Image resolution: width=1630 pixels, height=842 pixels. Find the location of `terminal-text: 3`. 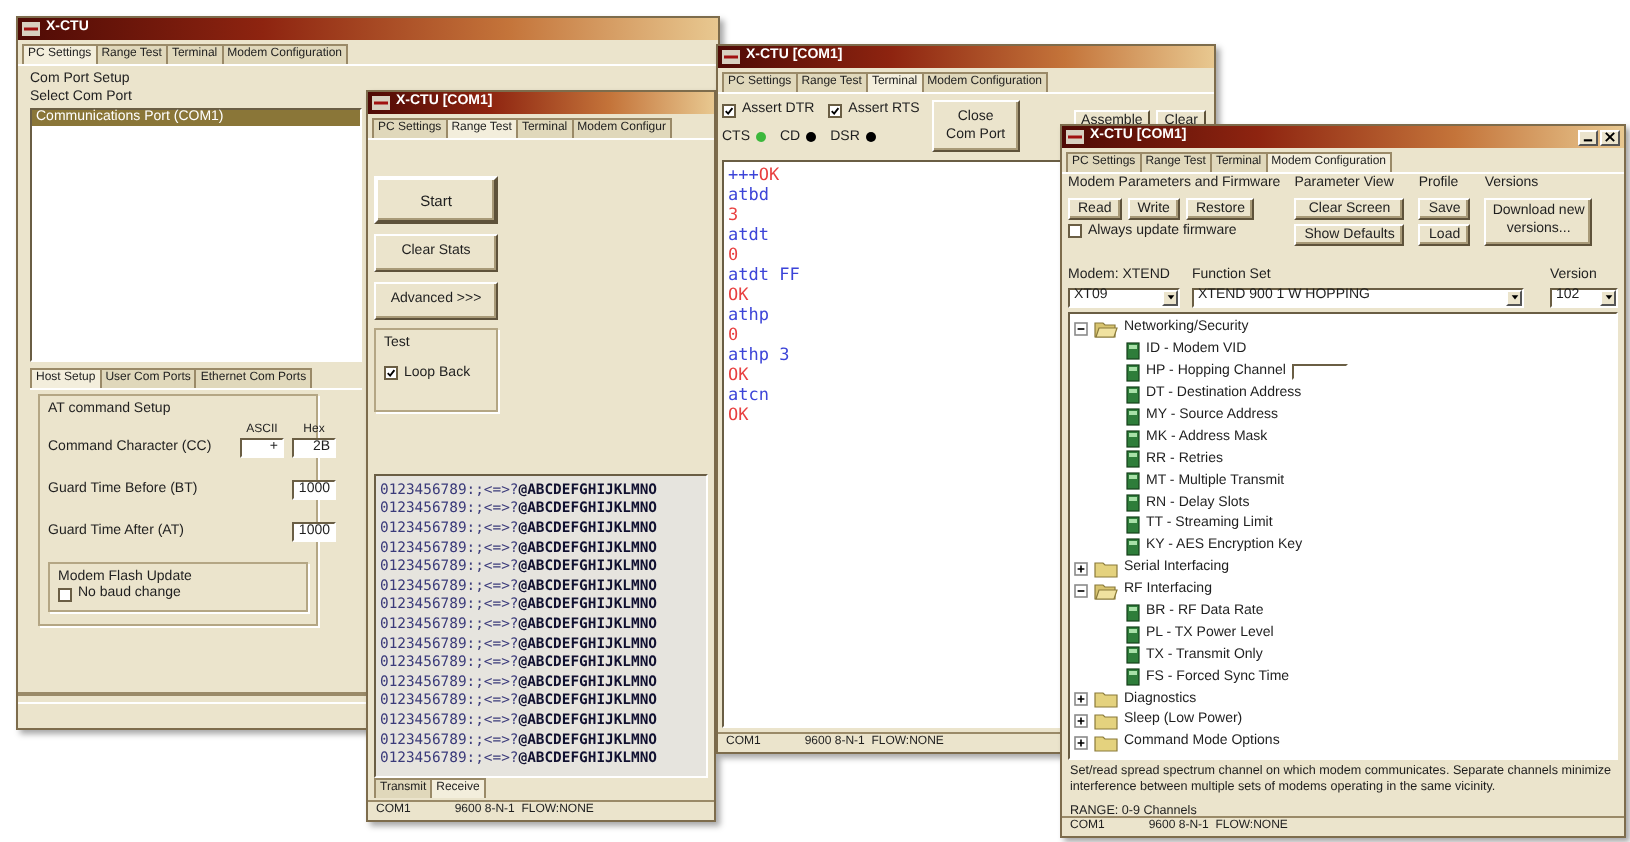

terminal-text: 3 is located at coordinates (733, 216).